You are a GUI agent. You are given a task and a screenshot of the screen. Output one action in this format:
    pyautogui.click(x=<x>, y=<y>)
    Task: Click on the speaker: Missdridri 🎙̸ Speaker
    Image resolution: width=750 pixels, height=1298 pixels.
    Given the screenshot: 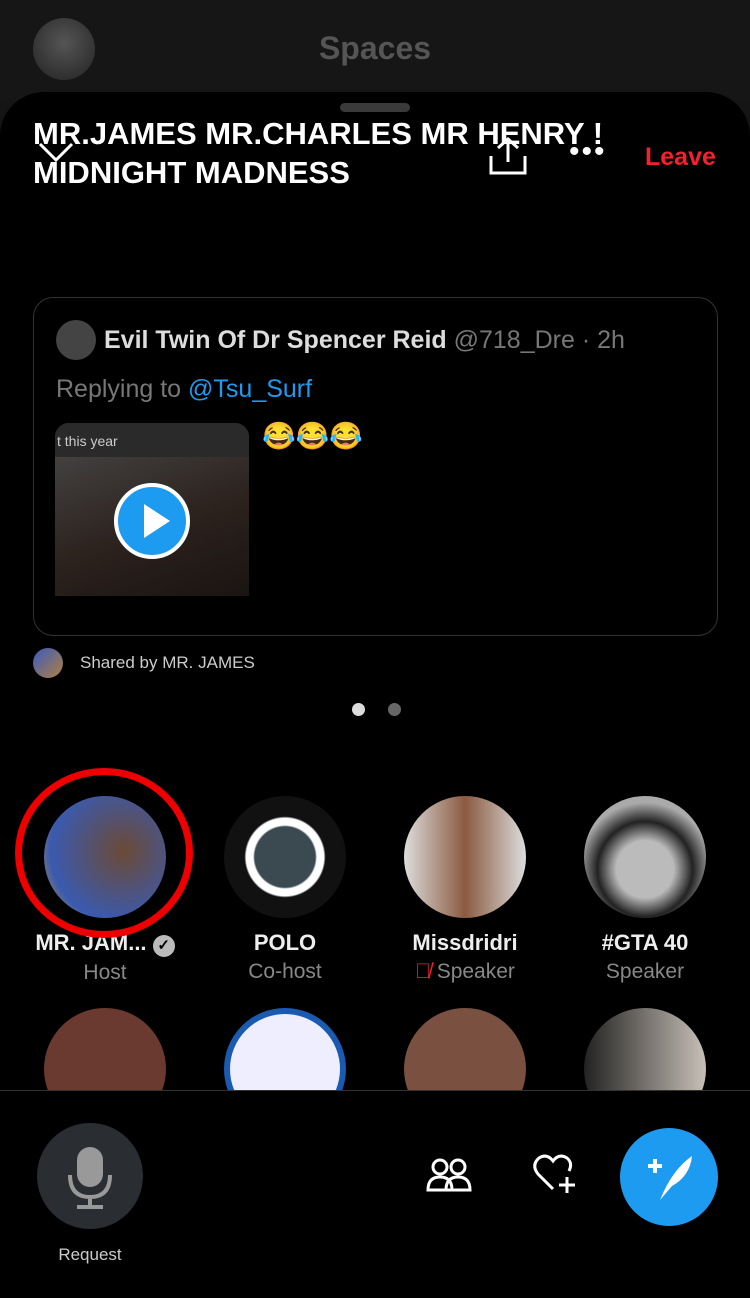 What is the action you would take?
    pyautogui.click(x=465, y=890)
    